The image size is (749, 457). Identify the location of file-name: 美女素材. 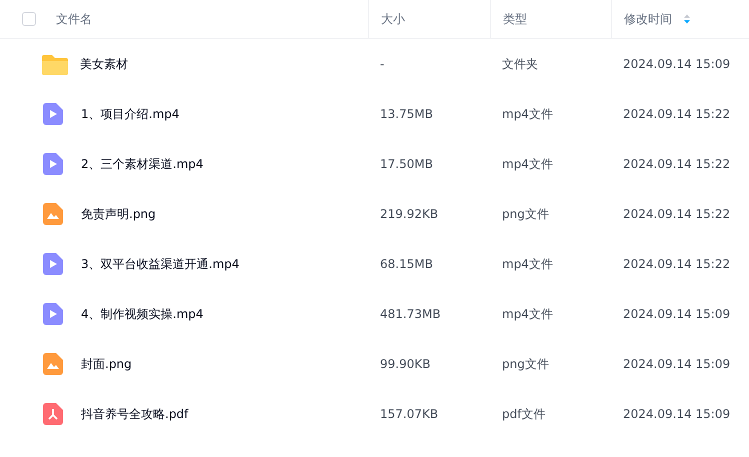
(104, 64).